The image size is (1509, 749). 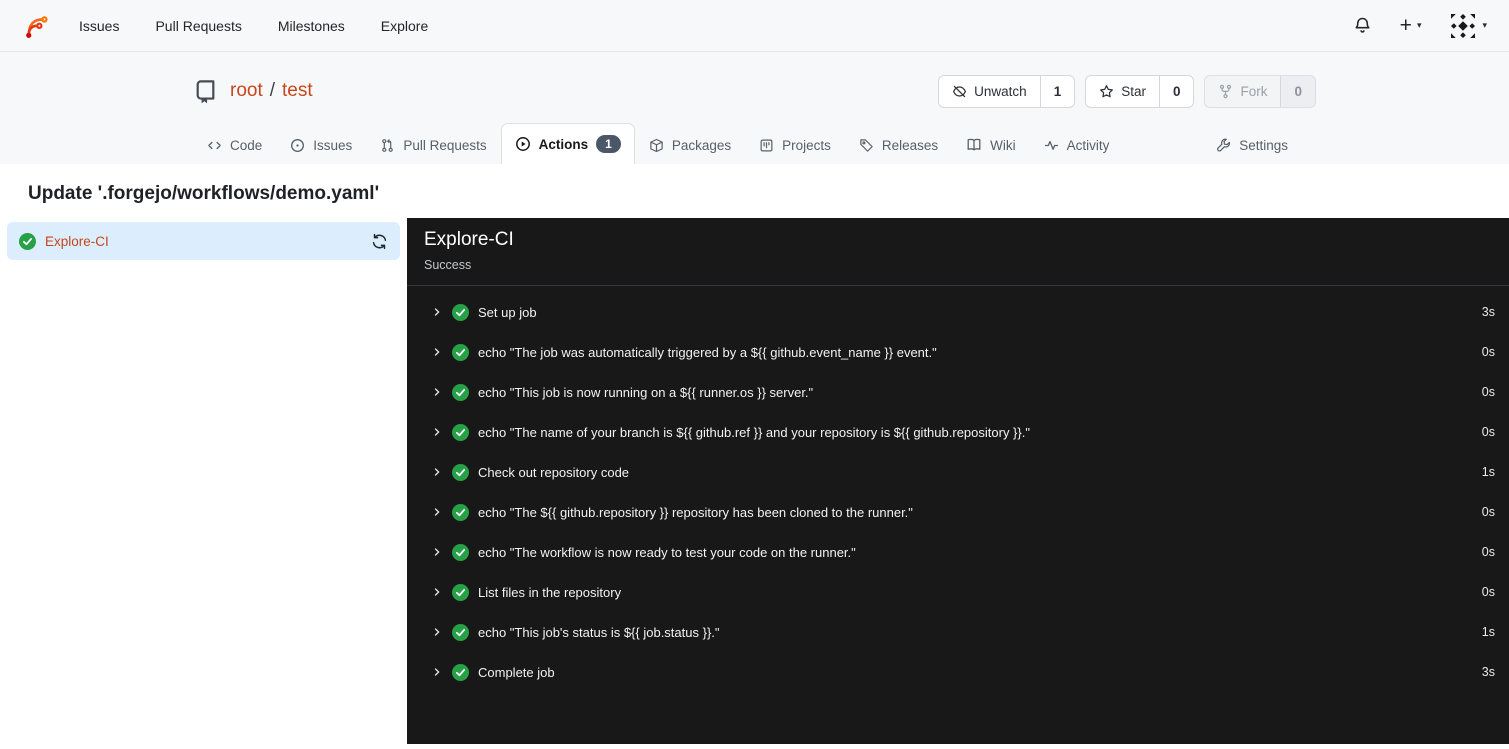 I want to click on repo-breadcrumb: root / test, so click(x=271, y=91).